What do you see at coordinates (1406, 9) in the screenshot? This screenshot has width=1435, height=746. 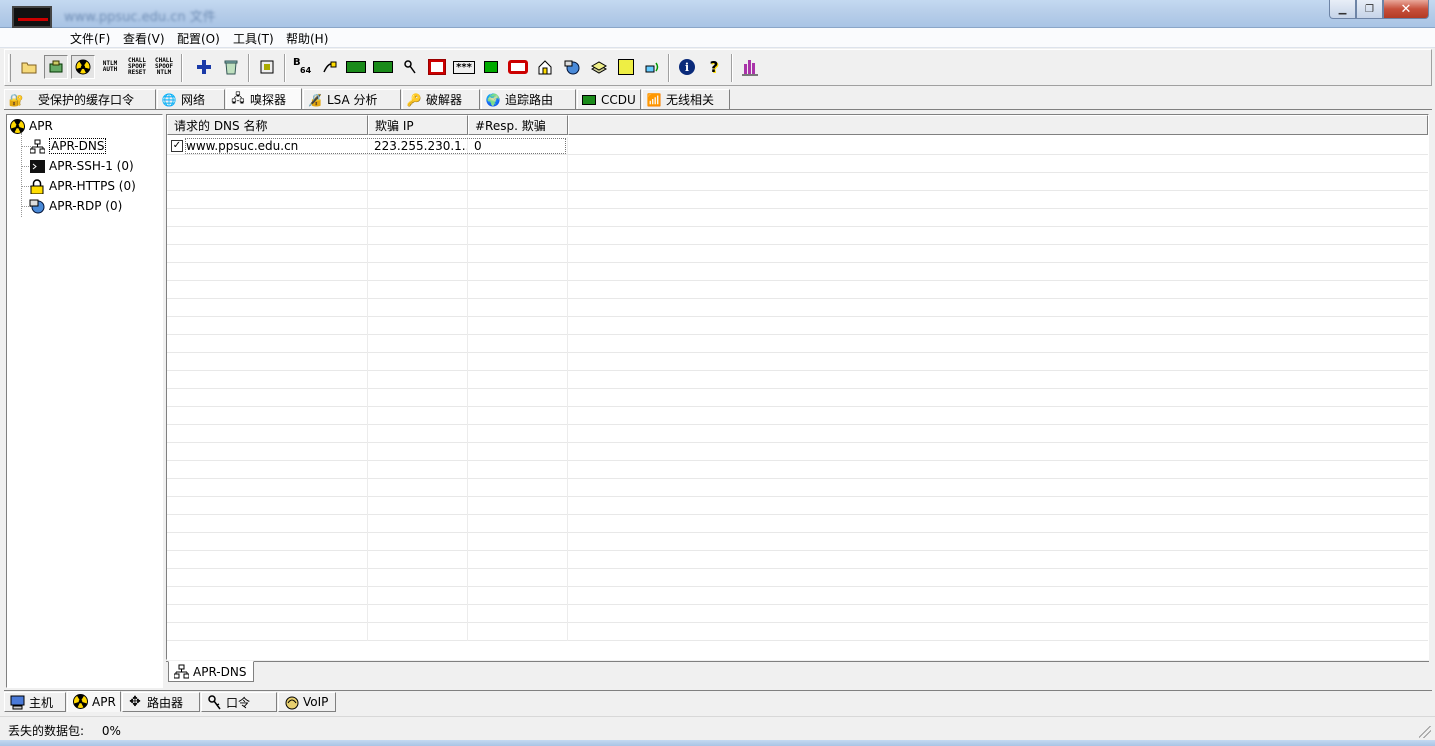 I see `close-button: ✕` at bounding box center [1406, 9].